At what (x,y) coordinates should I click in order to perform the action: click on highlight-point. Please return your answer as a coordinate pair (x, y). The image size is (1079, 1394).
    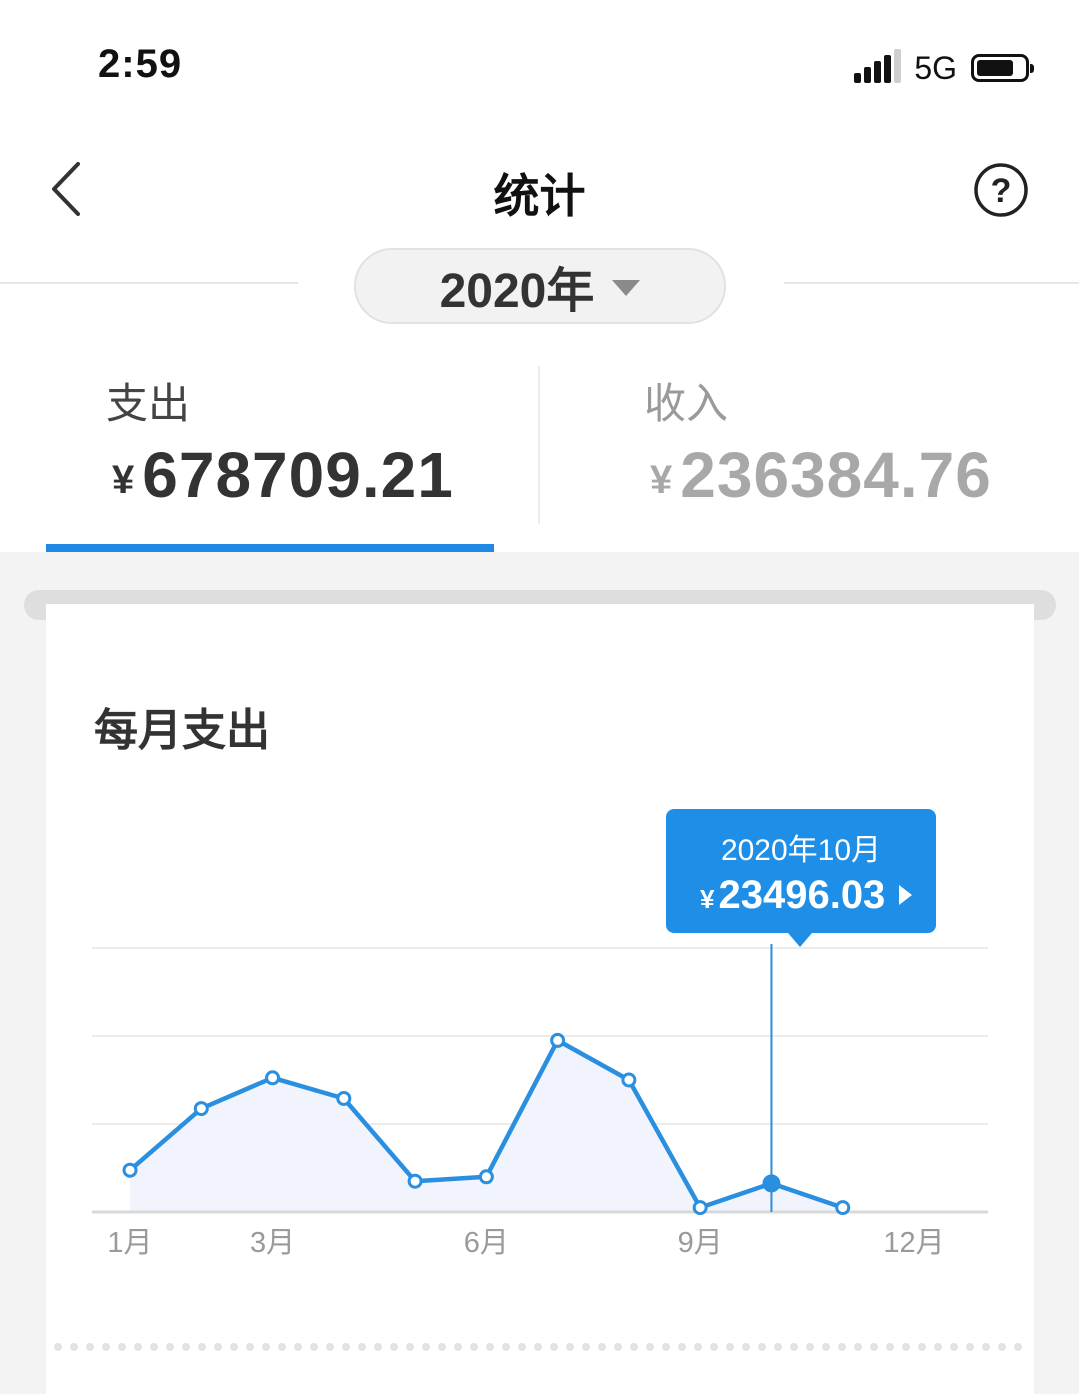
    Looking at the image, I should click on (771, 1183).